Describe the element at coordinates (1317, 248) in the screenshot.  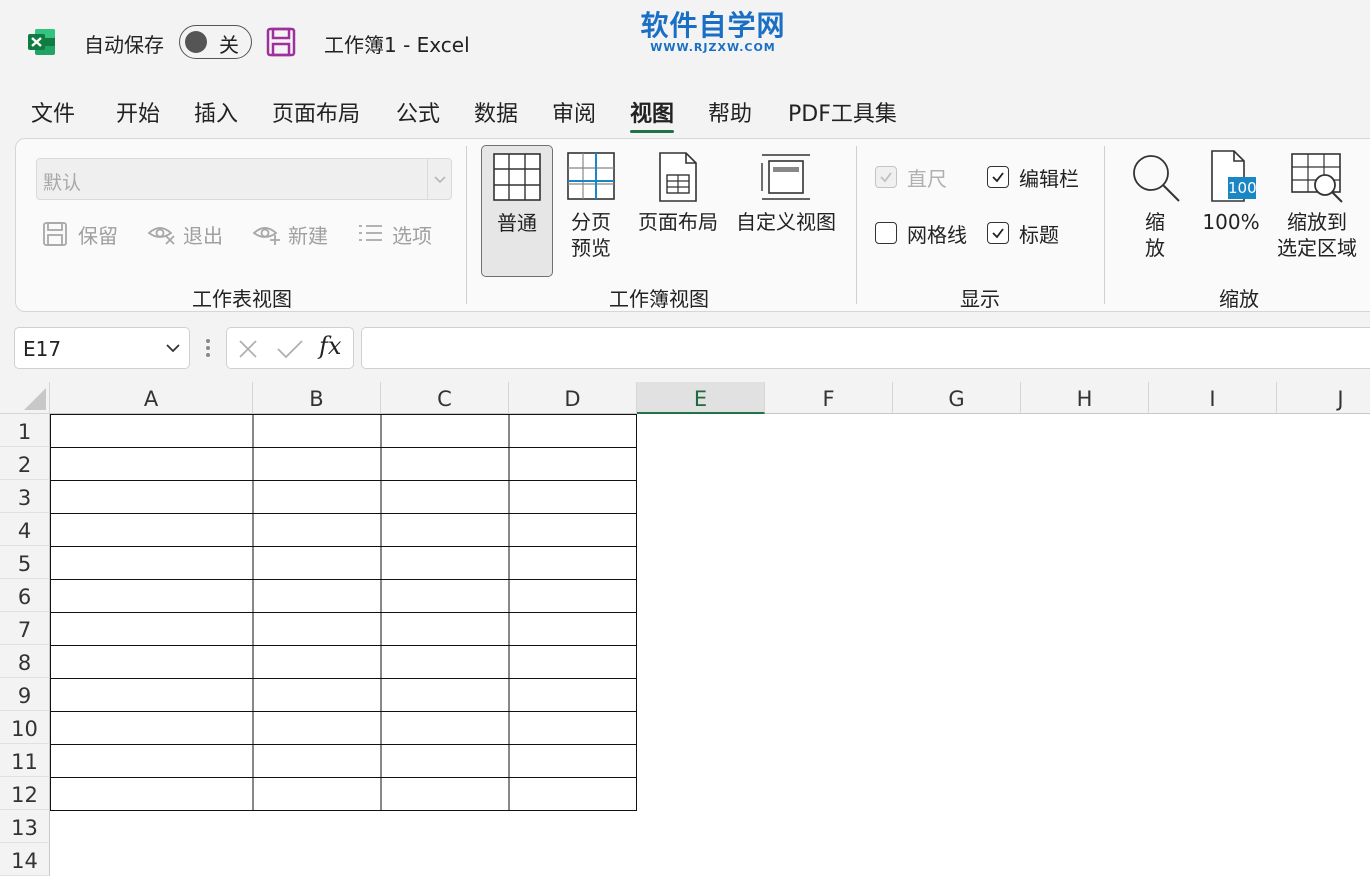
I see `zoom-selection-label-2: 选定区域` at that location.